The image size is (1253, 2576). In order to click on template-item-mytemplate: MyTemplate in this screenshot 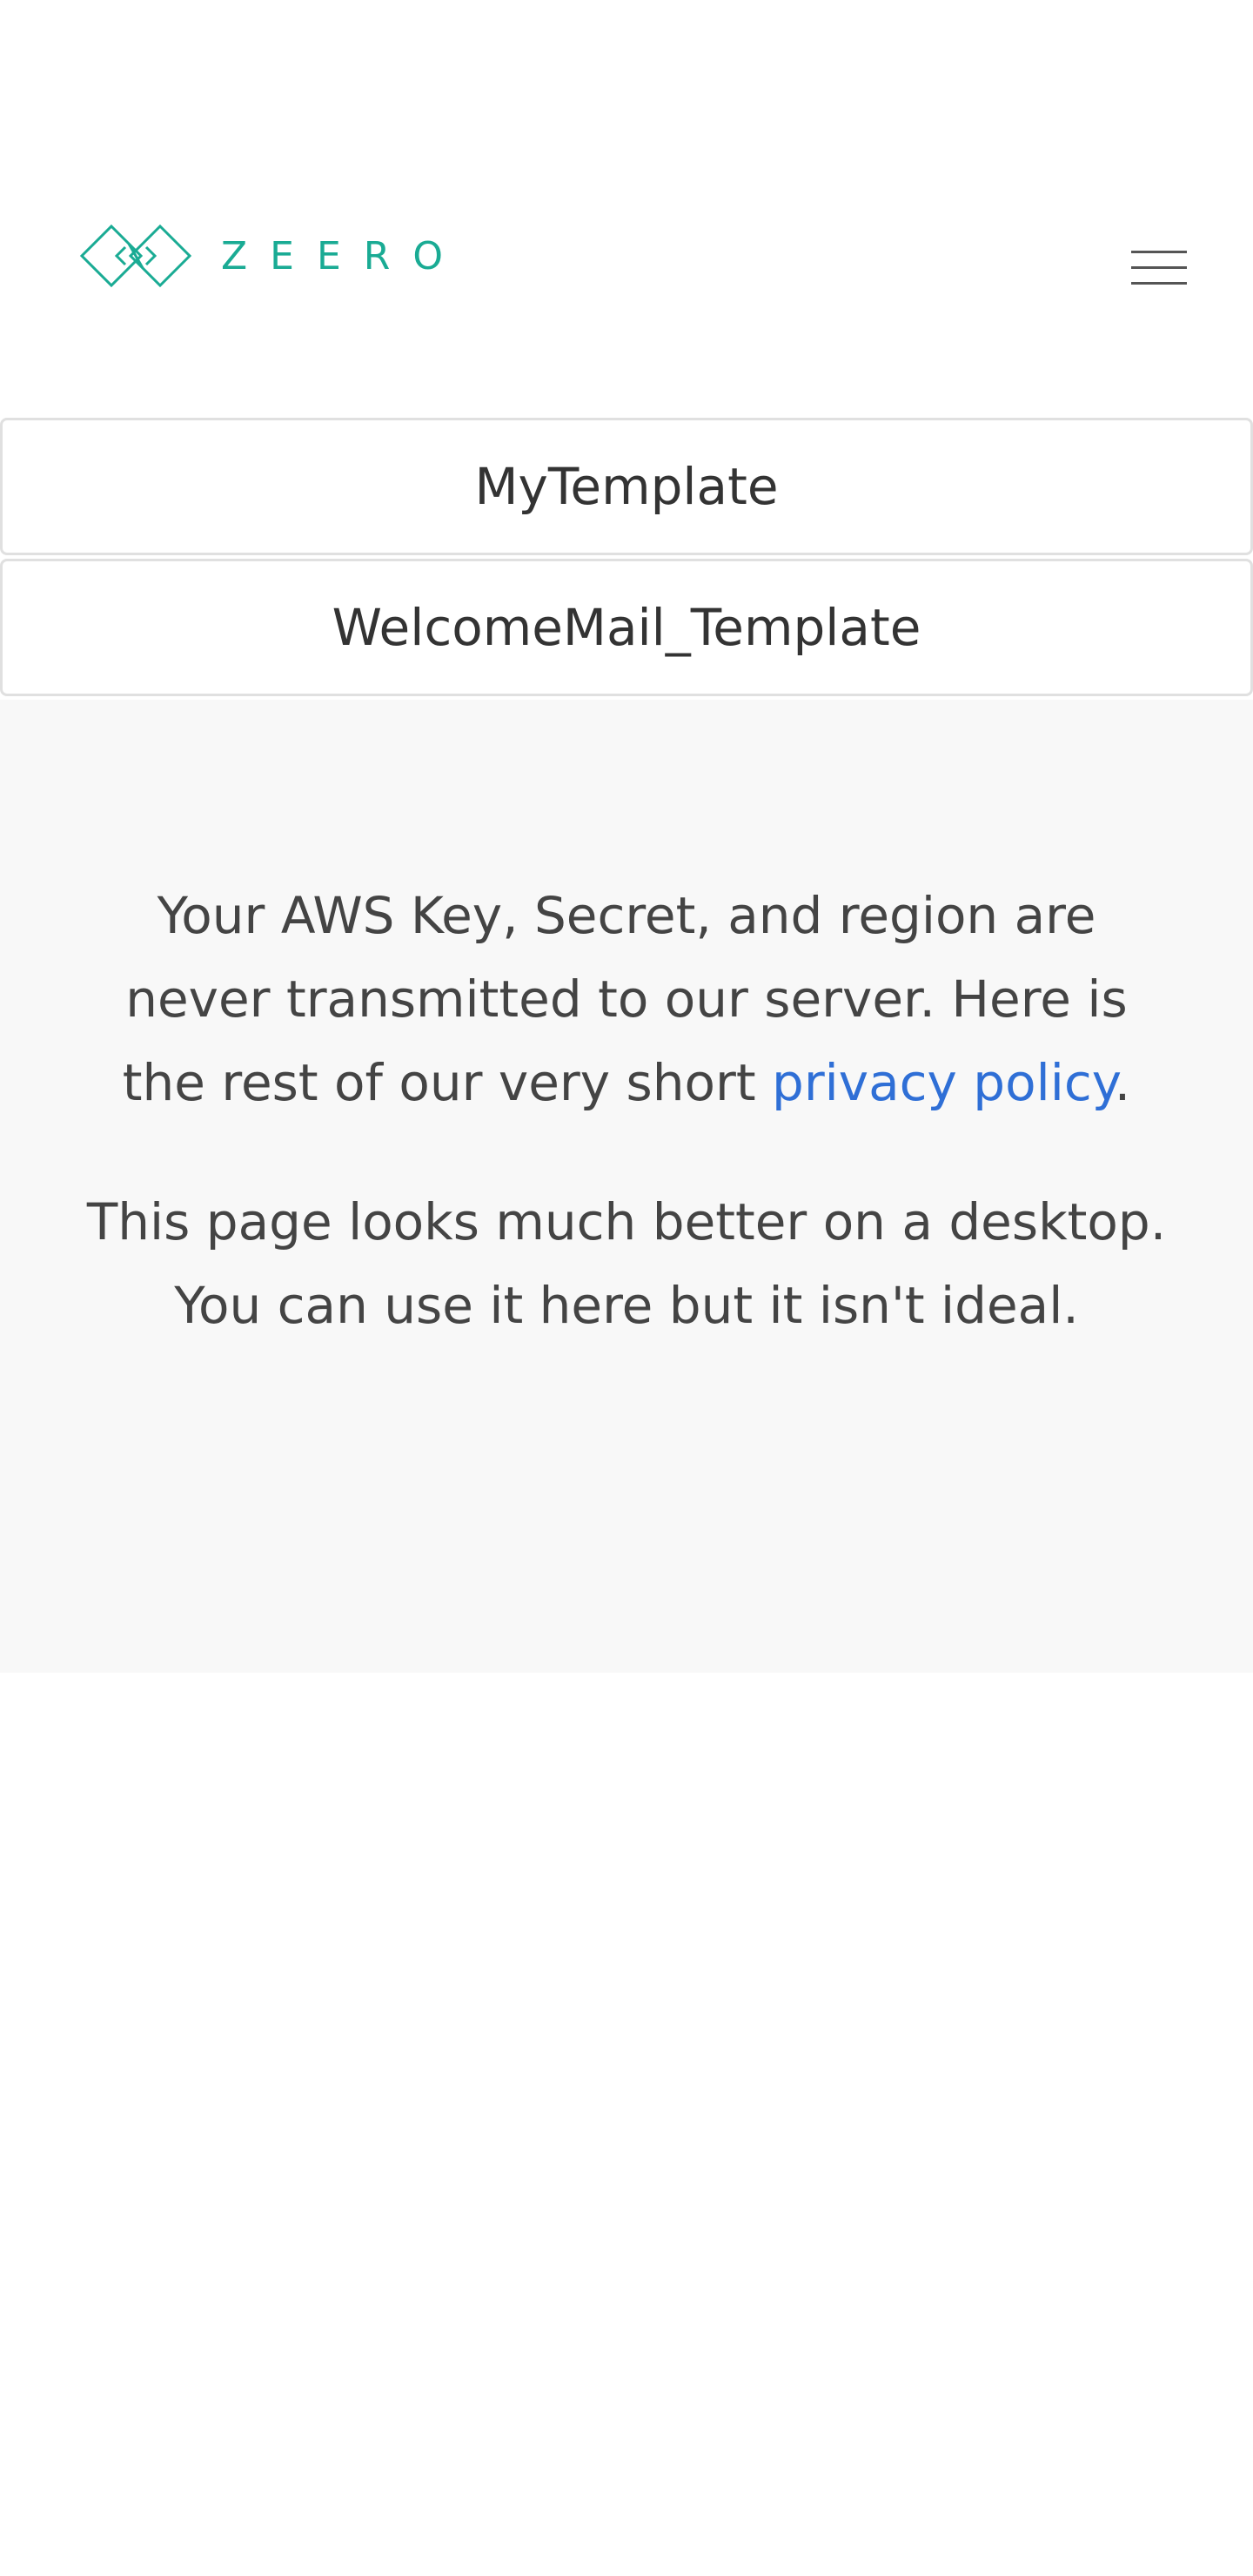, I will do `click(626, 487)`.